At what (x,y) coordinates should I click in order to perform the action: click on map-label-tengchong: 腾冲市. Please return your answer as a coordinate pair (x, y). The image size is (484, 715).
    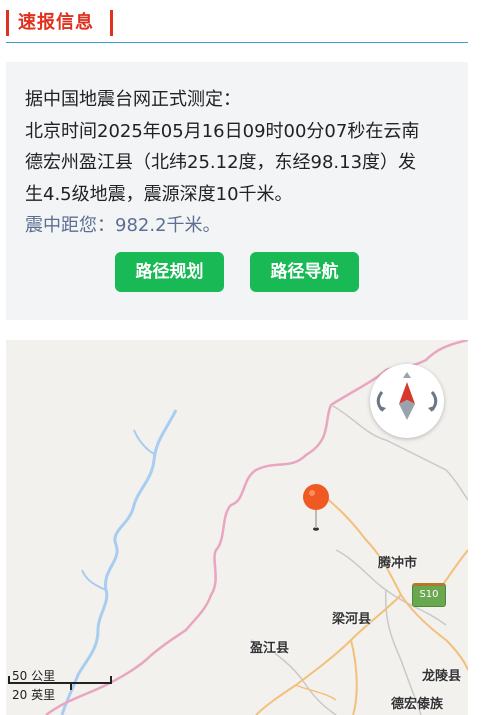
    Looking at the image, I should click on (398, 563).